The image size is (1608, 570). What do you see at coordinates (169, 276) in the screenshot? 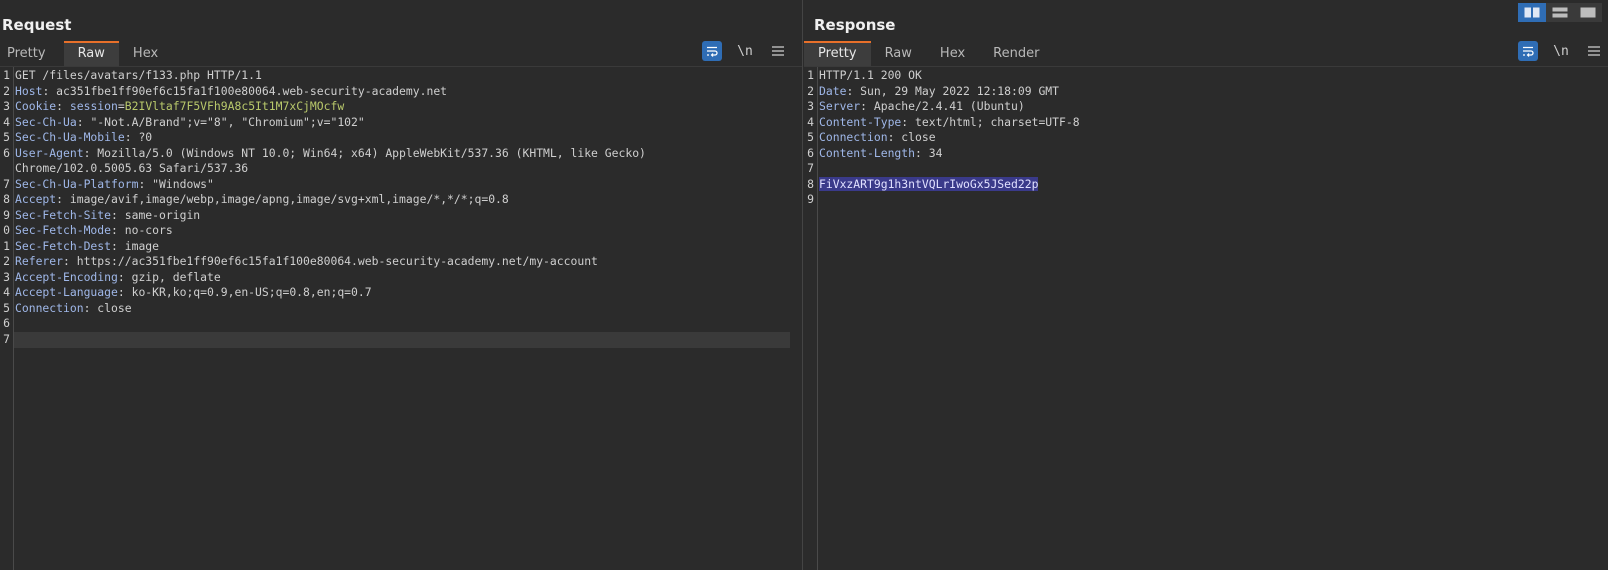
I see `header-value: : gzip, deflate` at bounding box center [169, 276].